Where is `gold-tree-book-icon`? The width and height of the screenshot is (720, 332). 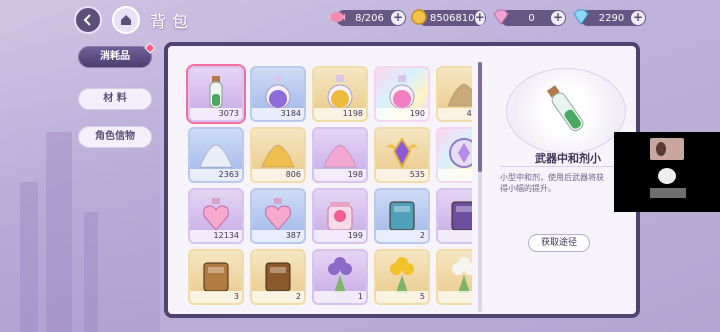
gold-tree-book-icon is located at coordinates (278, 277).